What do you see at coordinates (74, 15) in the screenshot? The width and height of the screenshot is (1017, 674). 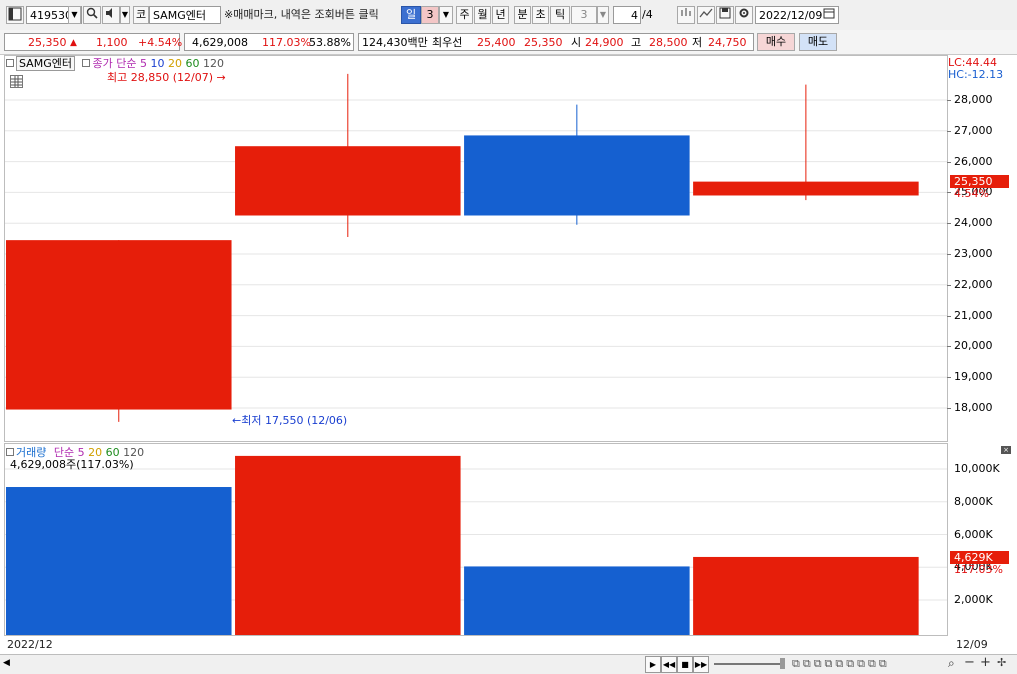 I see `code-dropdown-icon: ▼` at bounding box center [74, 15].